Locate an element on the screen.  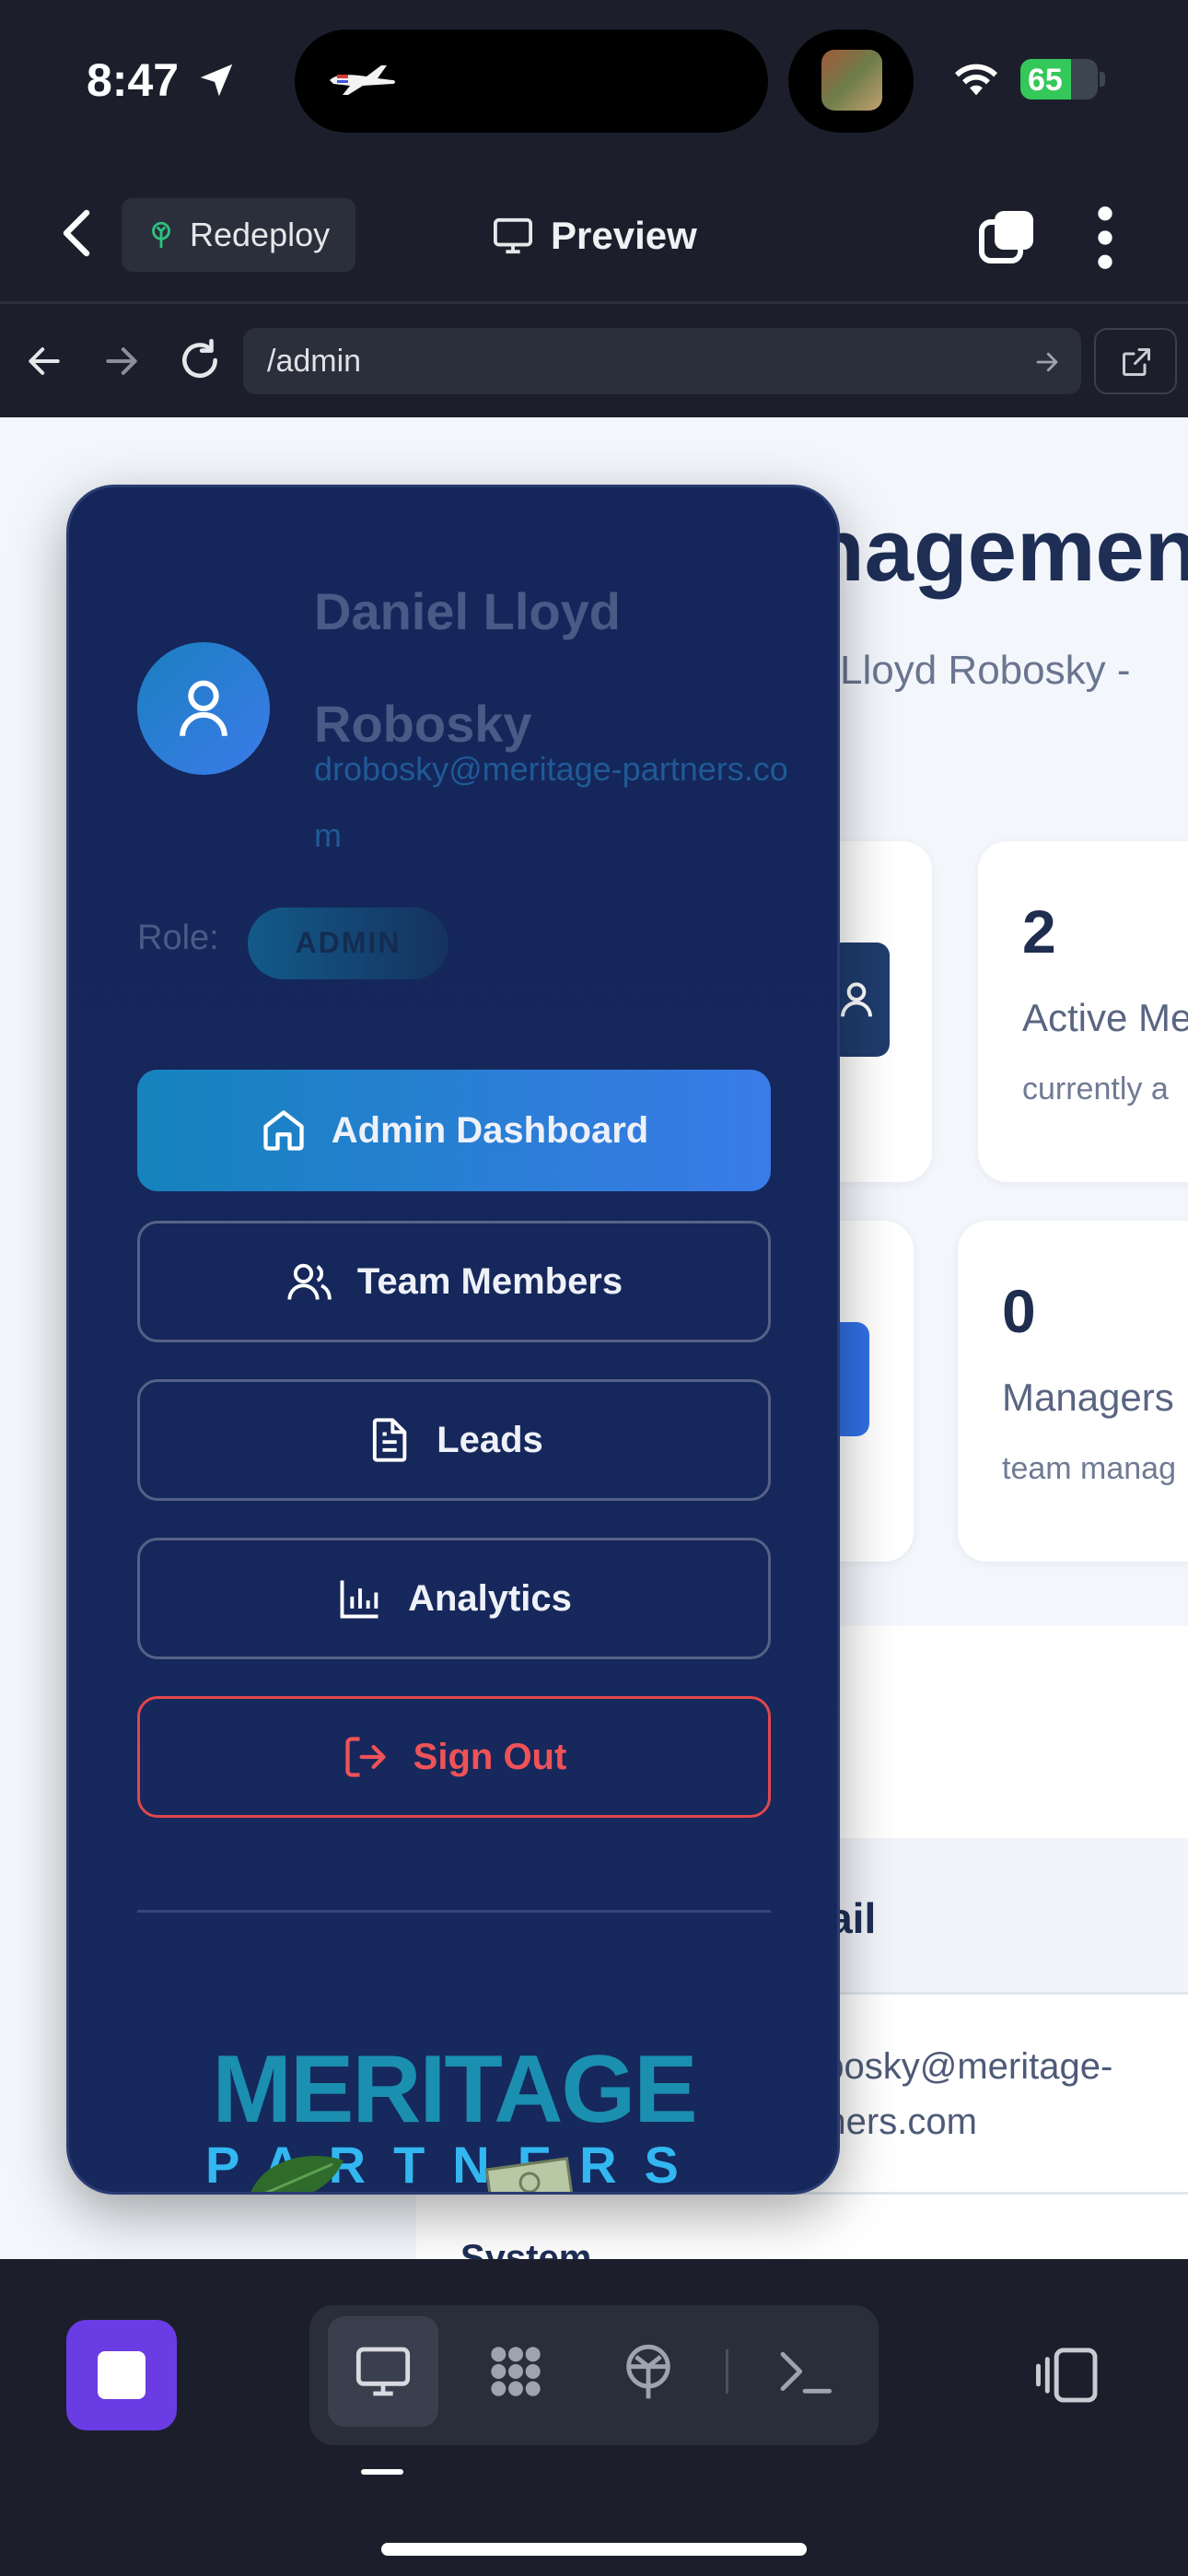
table-cell-role: System is located at coordinates (526, 2248).